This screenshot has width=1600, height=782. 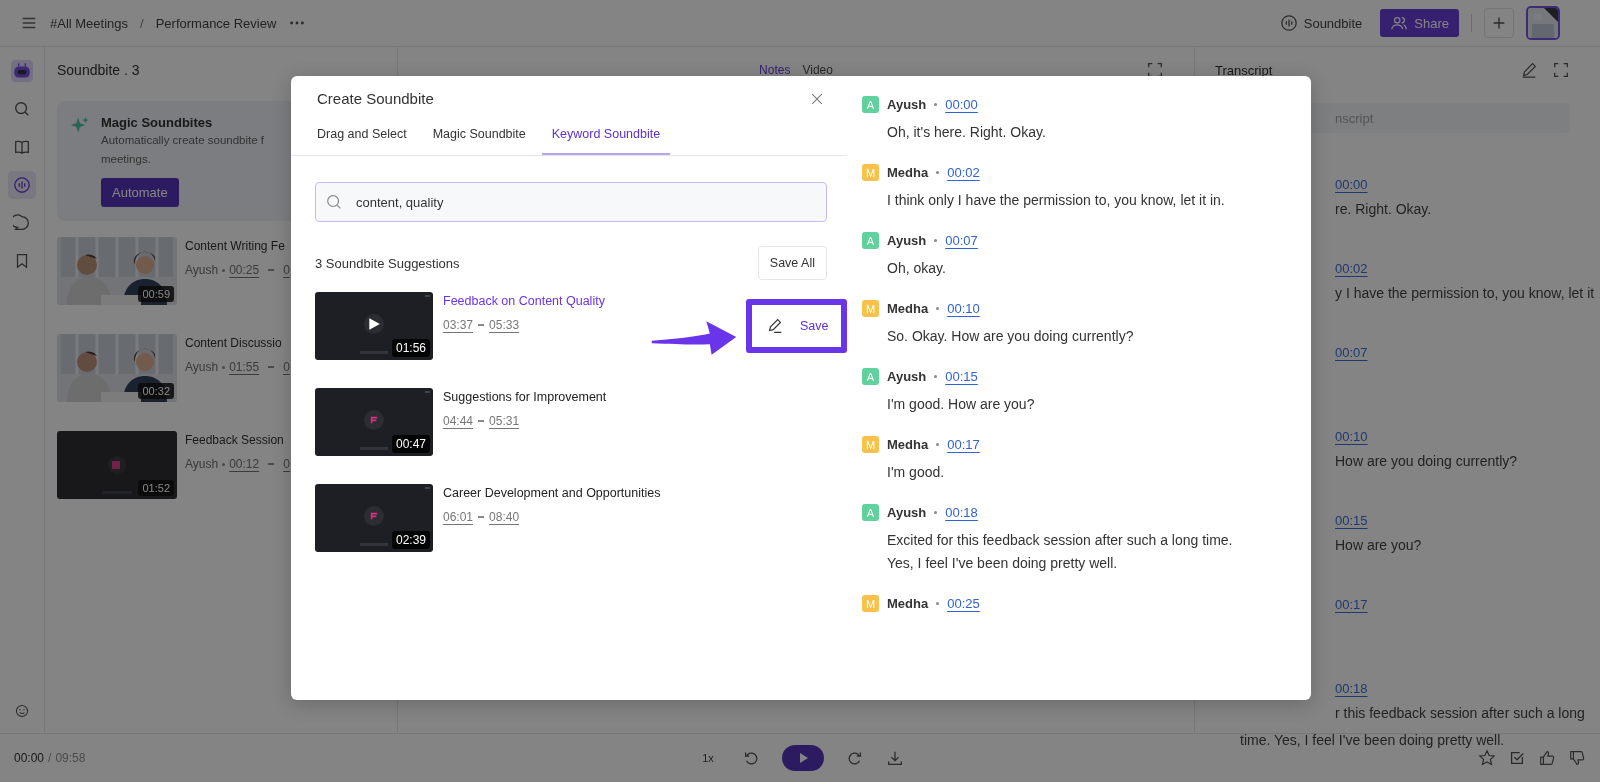 What do you see at coordinates (504, 517) in the screenshot?
I see `end-time: 08:40` at bounding box center [504, 517].